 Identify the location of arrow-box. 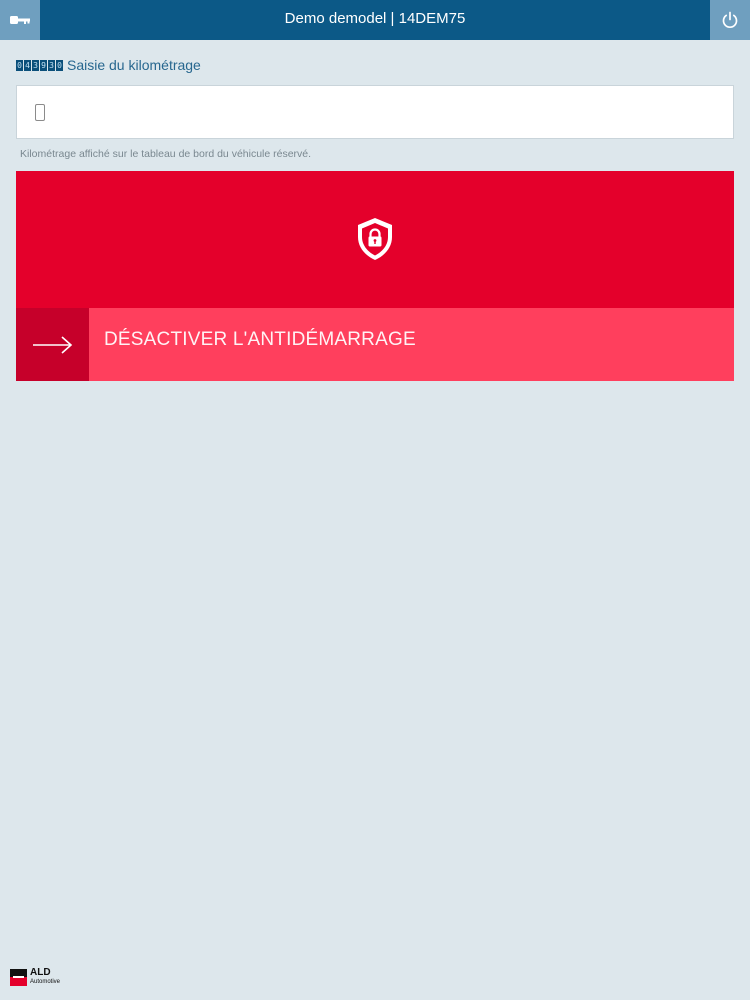
(52, 344).